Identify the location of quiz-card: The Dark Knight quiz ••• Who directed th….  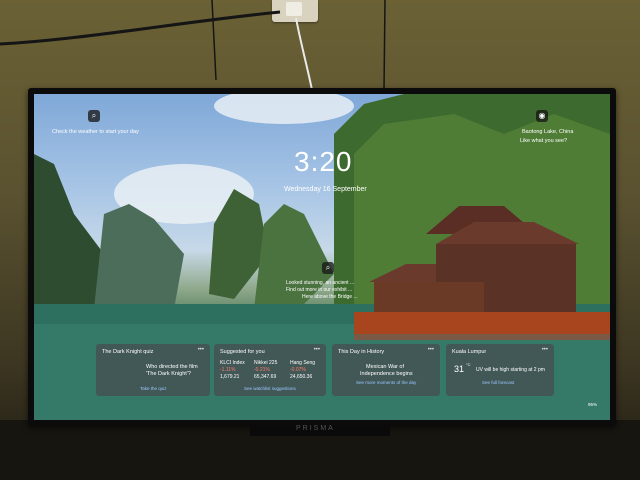
(153, 370).